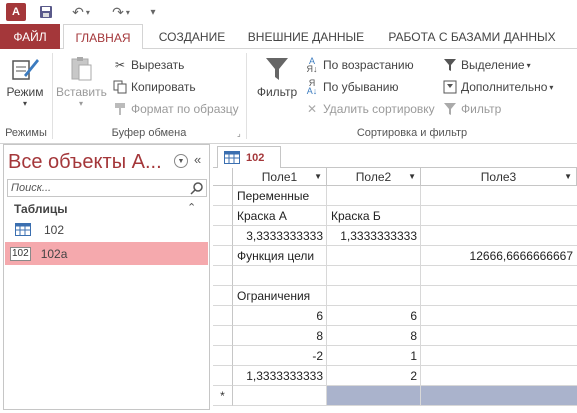  I want to click on tab-database-tools: РАБОТА С БАЗАМИ ДАННЫХ, so click(472, 36).